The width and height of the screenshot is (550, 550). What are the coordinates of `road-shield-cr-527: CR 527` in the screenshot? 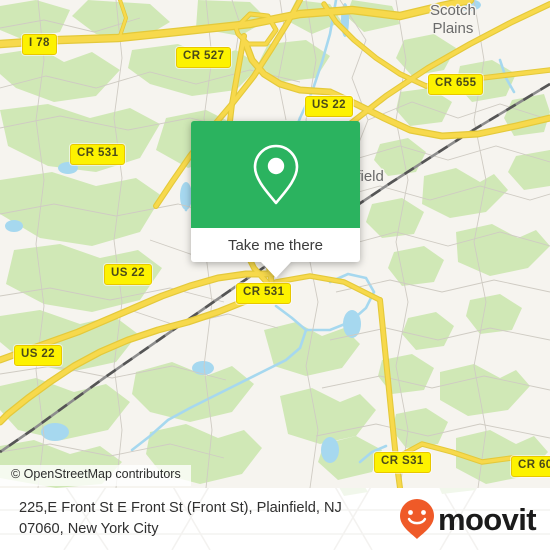 It's located at (204, 57).